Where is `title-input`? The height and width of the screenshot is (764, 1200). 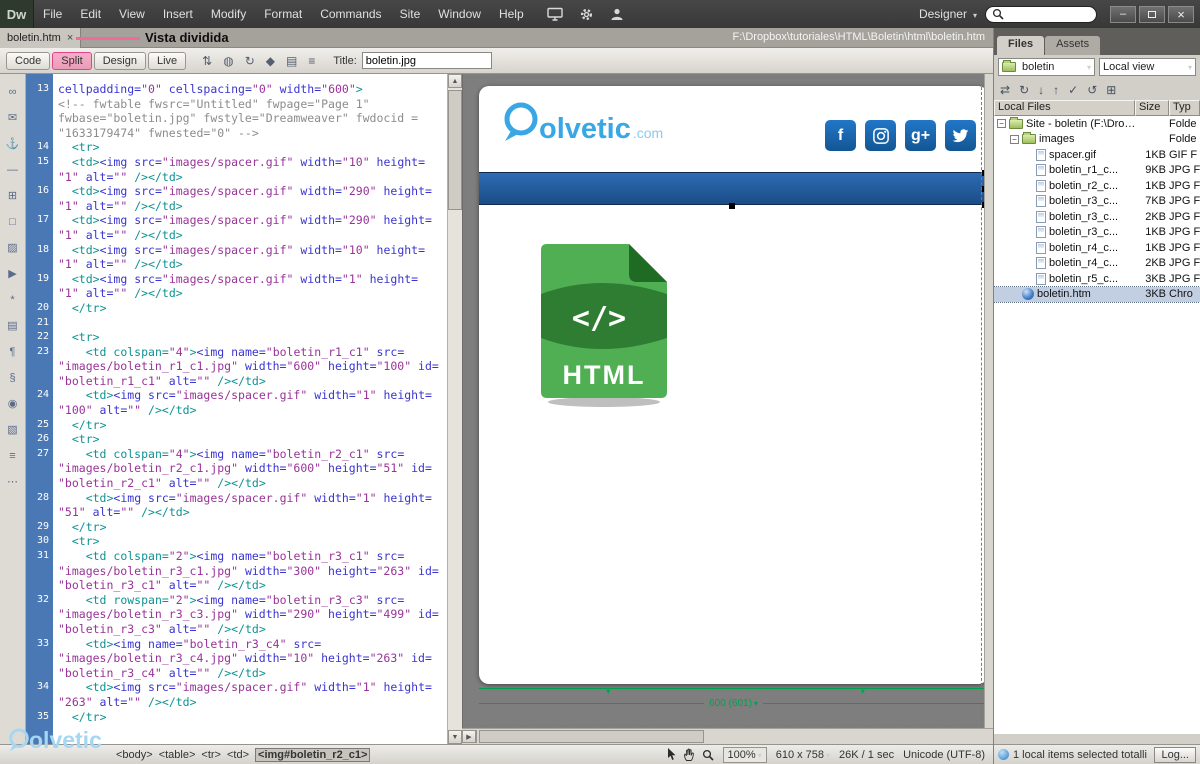 title-input is located at coordinates (426, 60).